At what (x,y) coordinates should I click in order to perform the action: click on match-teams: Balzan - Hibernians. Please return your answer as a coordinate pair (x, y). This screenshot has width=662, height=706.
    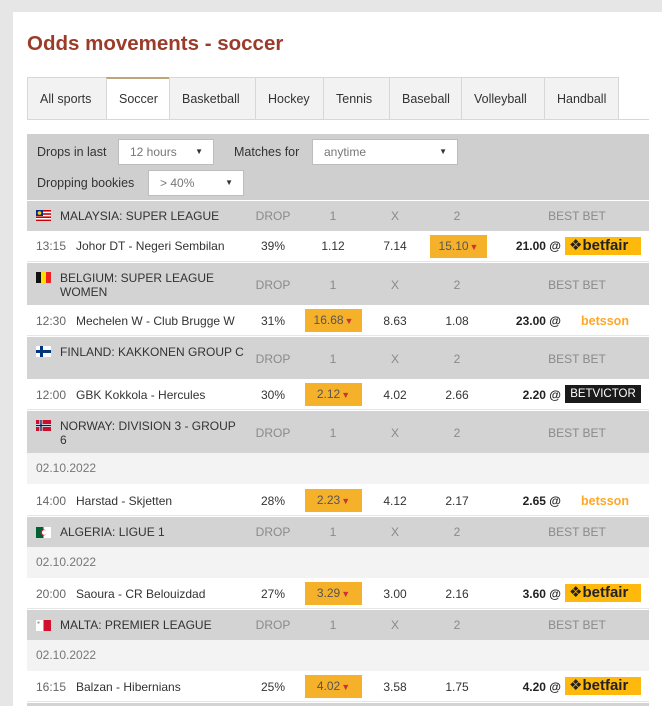
    Looking at the image, I should click on (128, 687).